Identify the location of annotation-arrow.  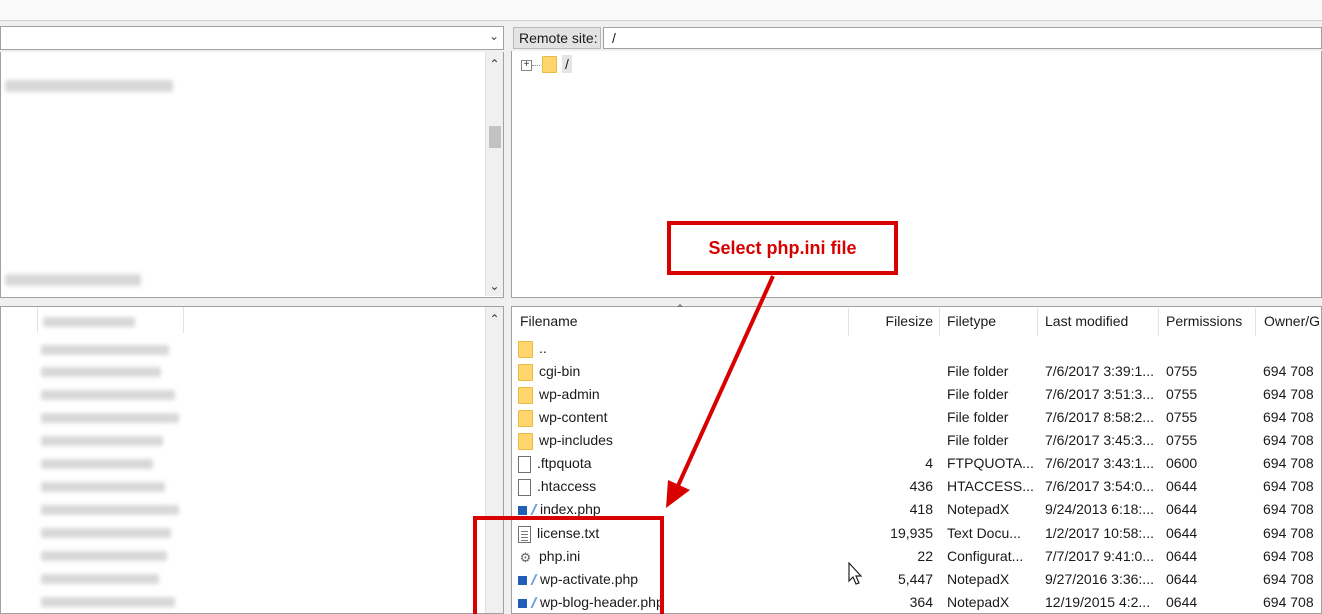
(720, 391).